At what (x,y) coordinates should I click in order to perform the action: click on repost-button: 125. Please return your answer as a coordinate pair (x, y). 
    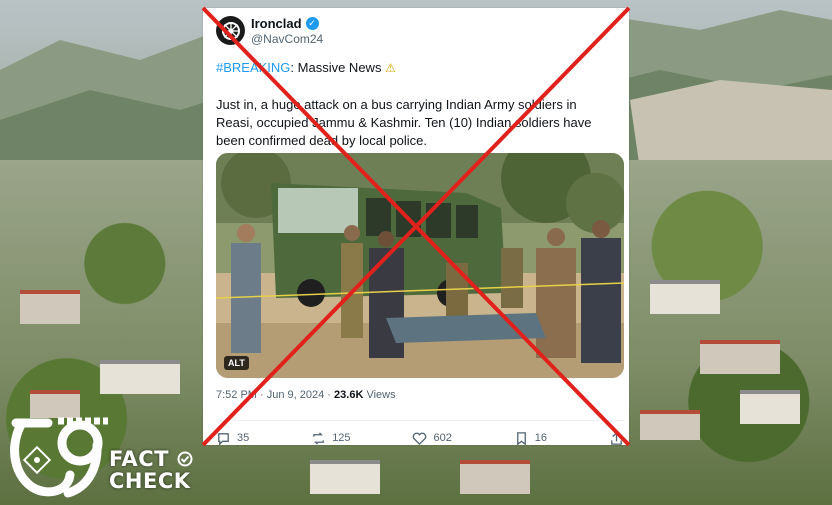
    Looking at the image, I should click on (331, 438).